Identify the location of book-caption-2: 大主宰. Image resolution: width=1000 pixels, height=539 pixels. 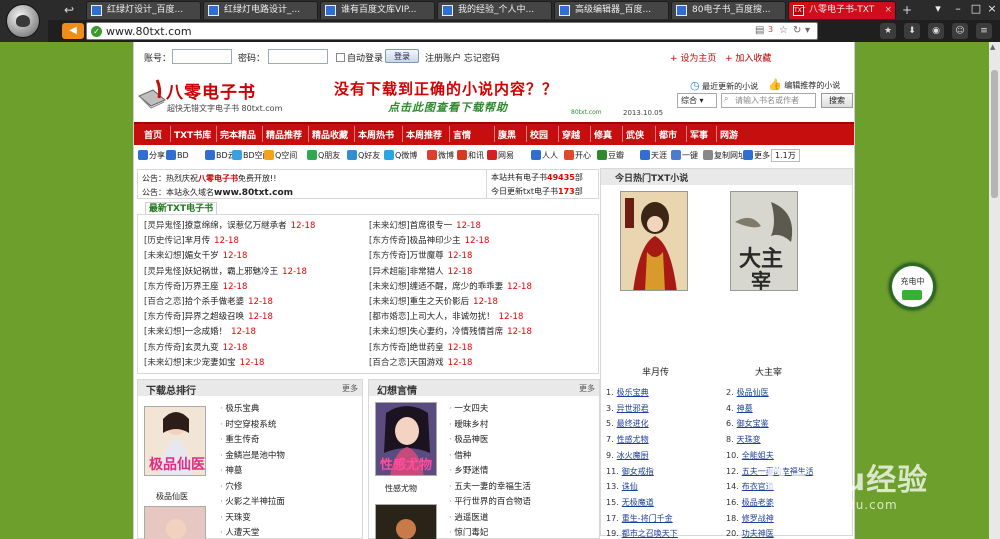
(768, 371).